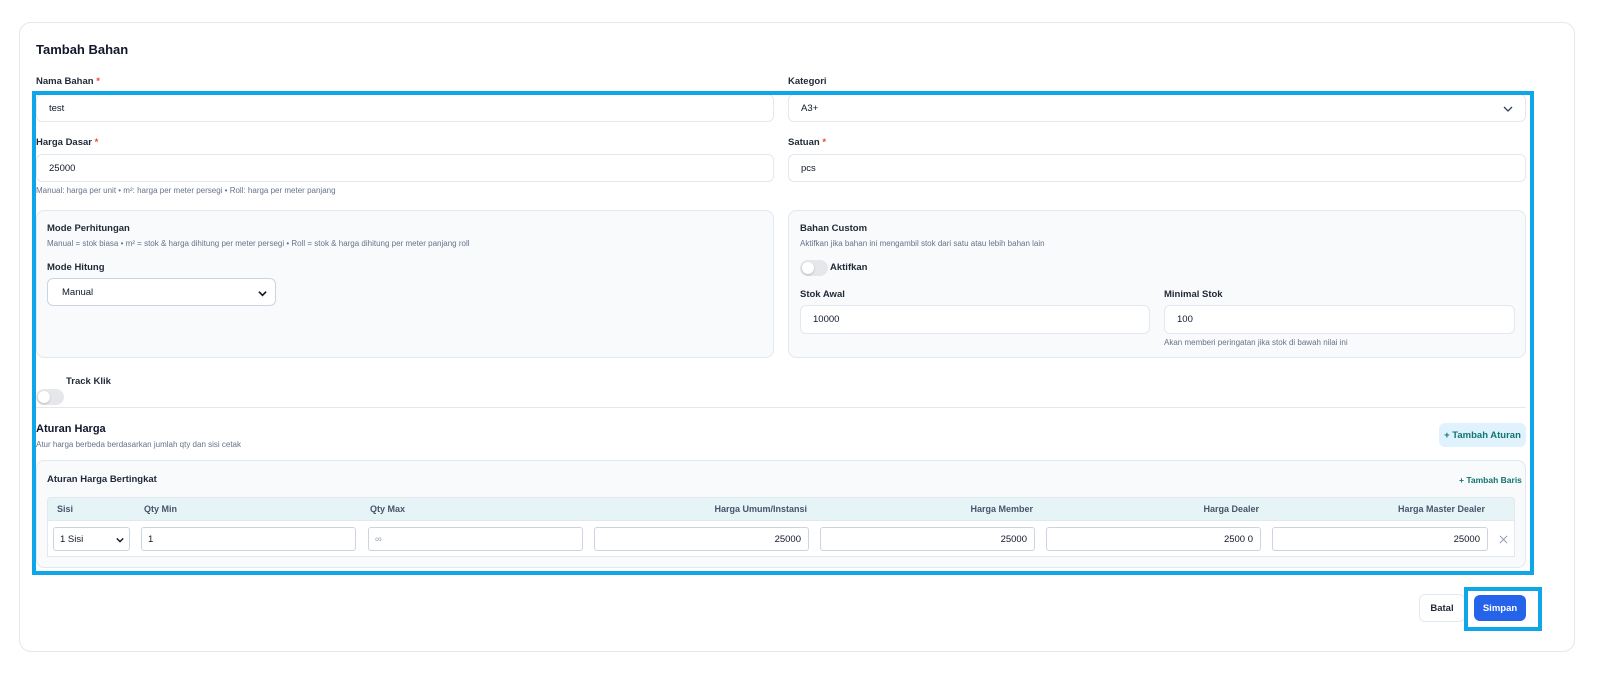 The image size is (1600, 694). What do you see at coordinates (72, 539) in the screenshot?
I see `sisi-value: 1 Sisi` at bounding box center [72, 539].